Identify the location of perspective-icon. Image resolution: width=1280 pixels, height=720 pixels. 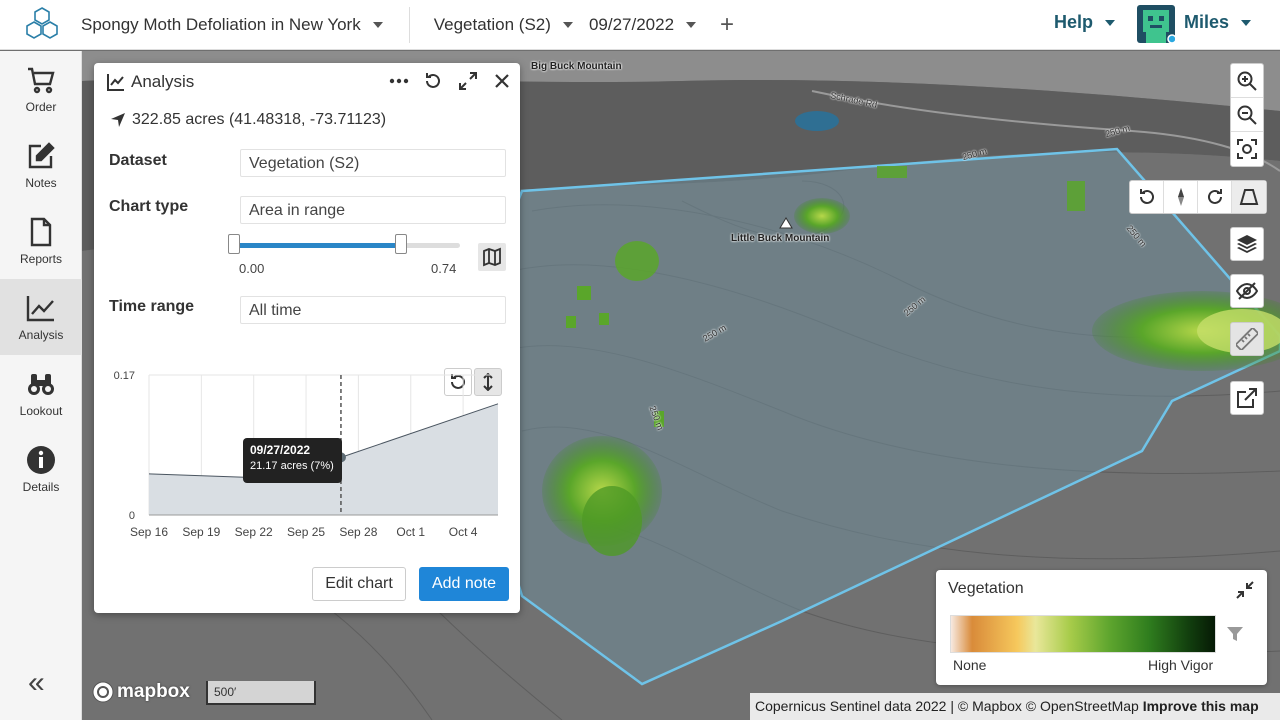
(1249, 197).